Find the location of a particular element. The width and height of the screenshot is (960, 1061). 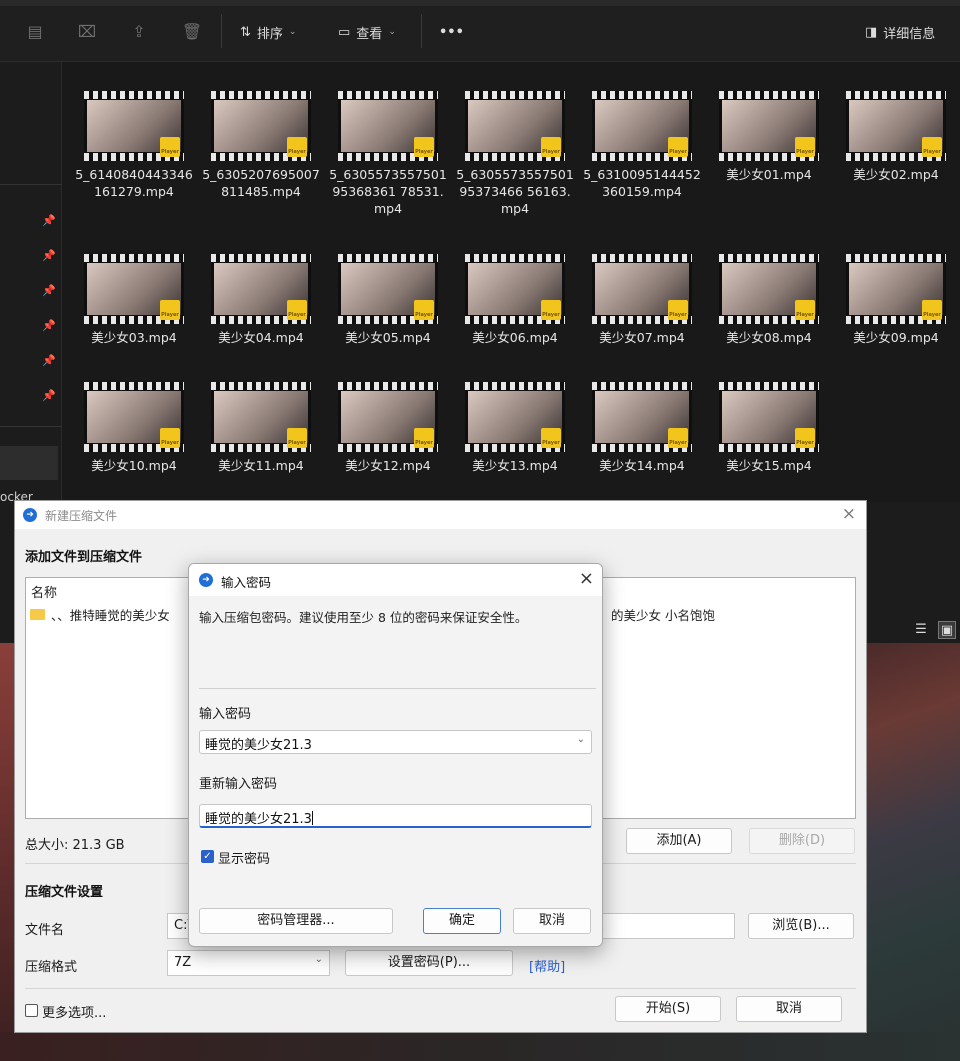

file-name: 5_6140840443346161279.mp4 is located at coordinates (134, 183).